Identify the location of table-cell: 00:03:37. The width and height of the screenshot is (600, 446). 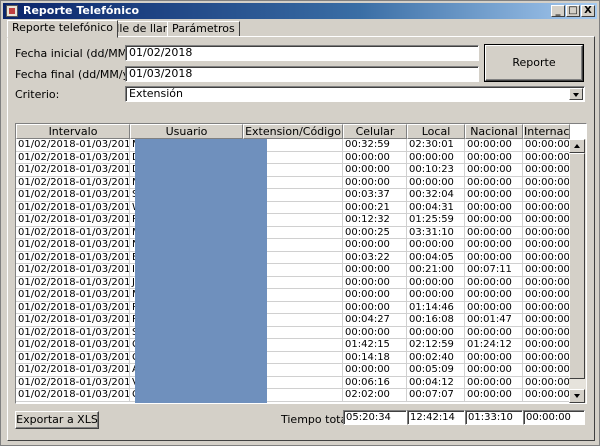
(375, 195).